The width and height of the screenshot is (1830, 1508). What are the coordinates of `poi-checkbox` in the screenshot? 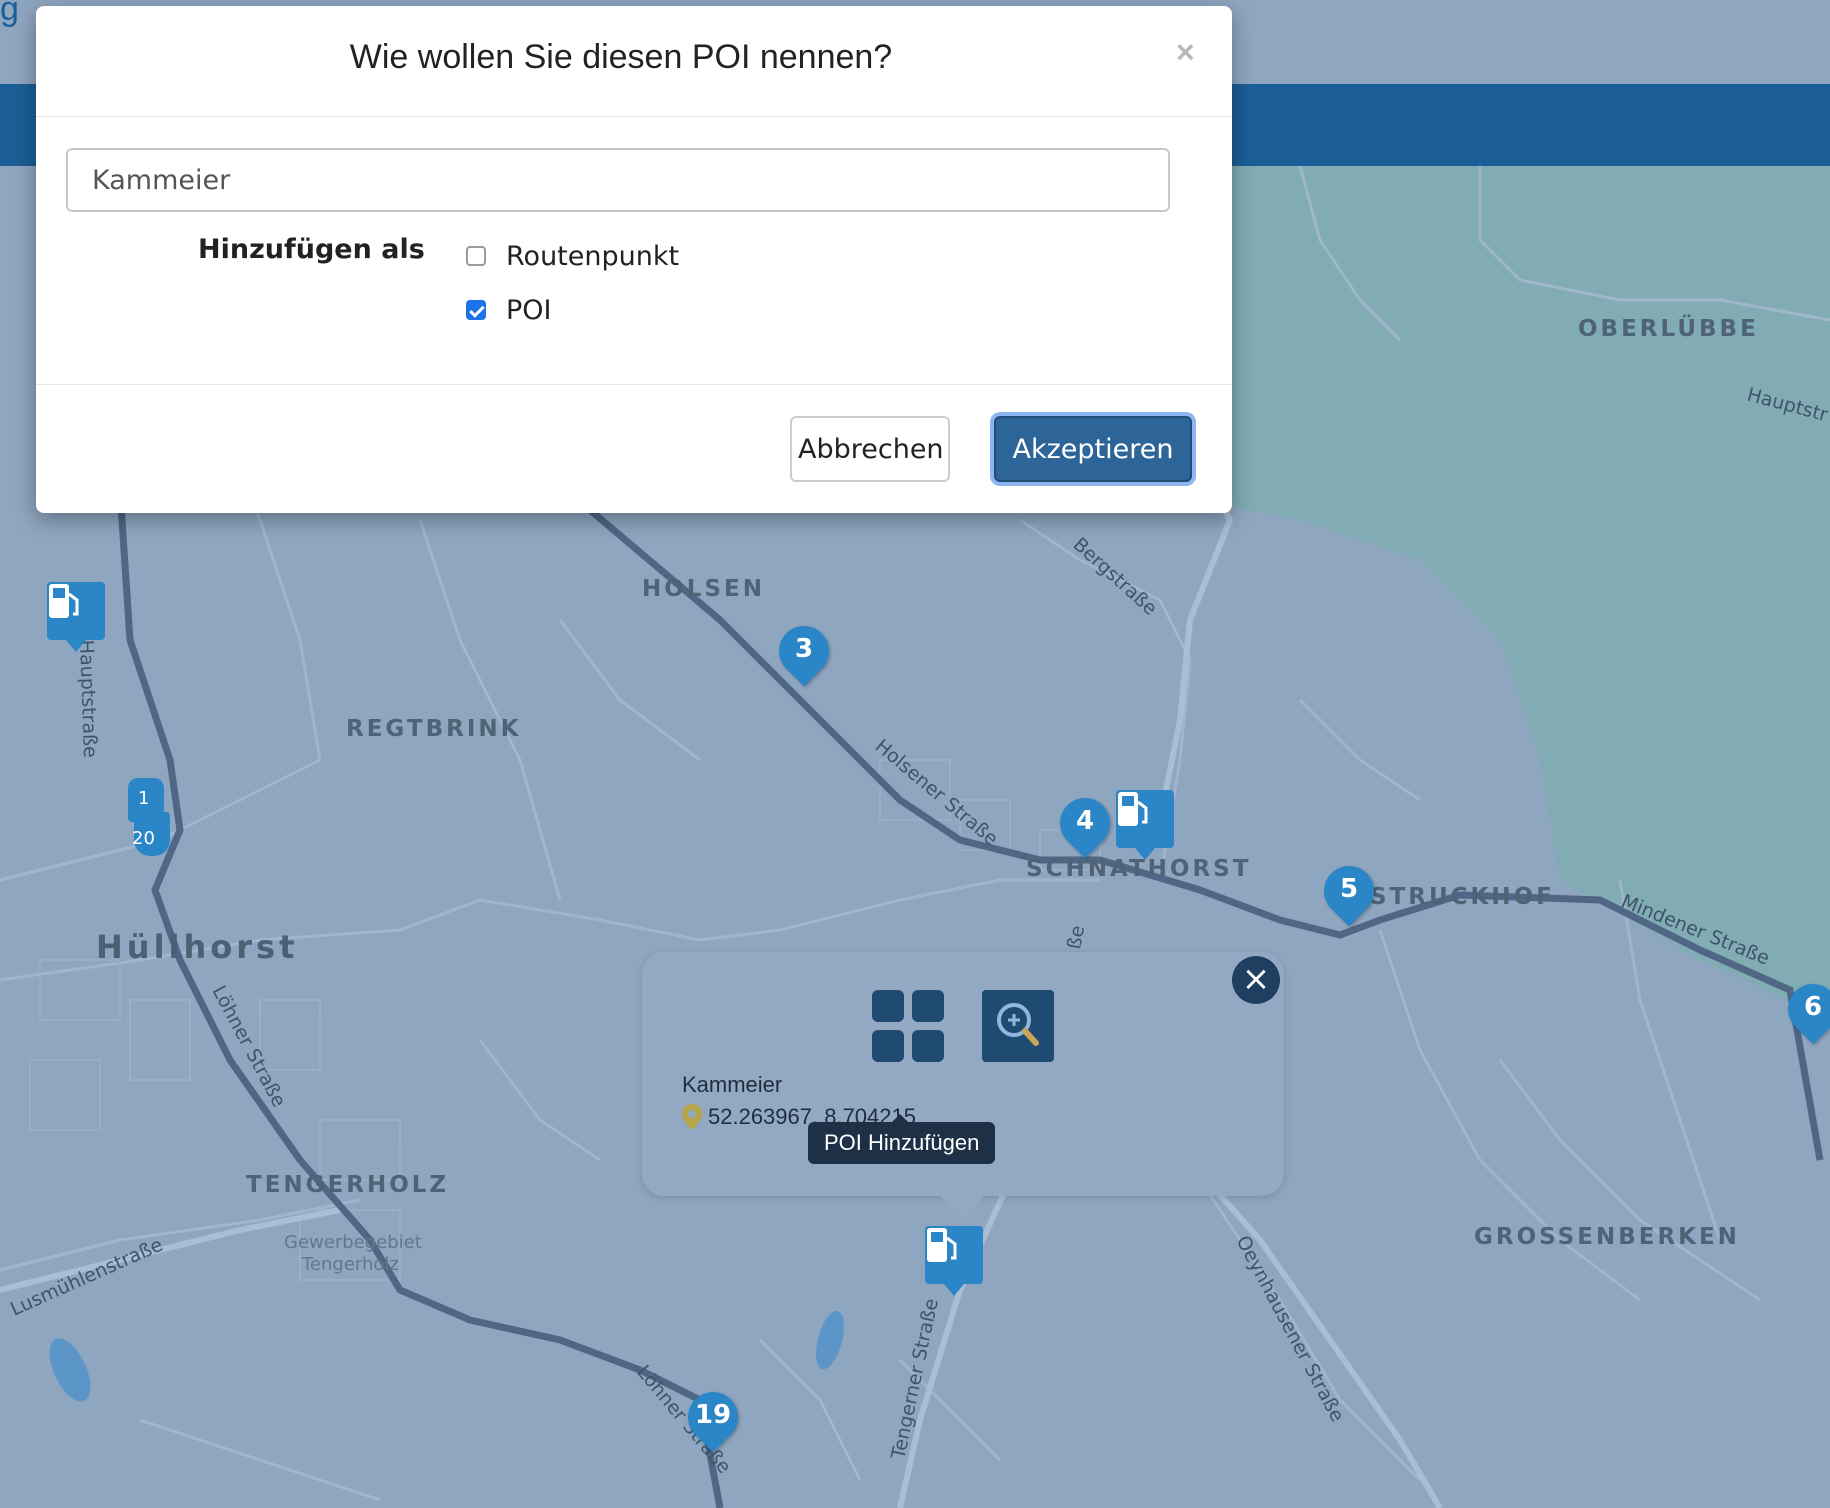 It's located at (476, 310).